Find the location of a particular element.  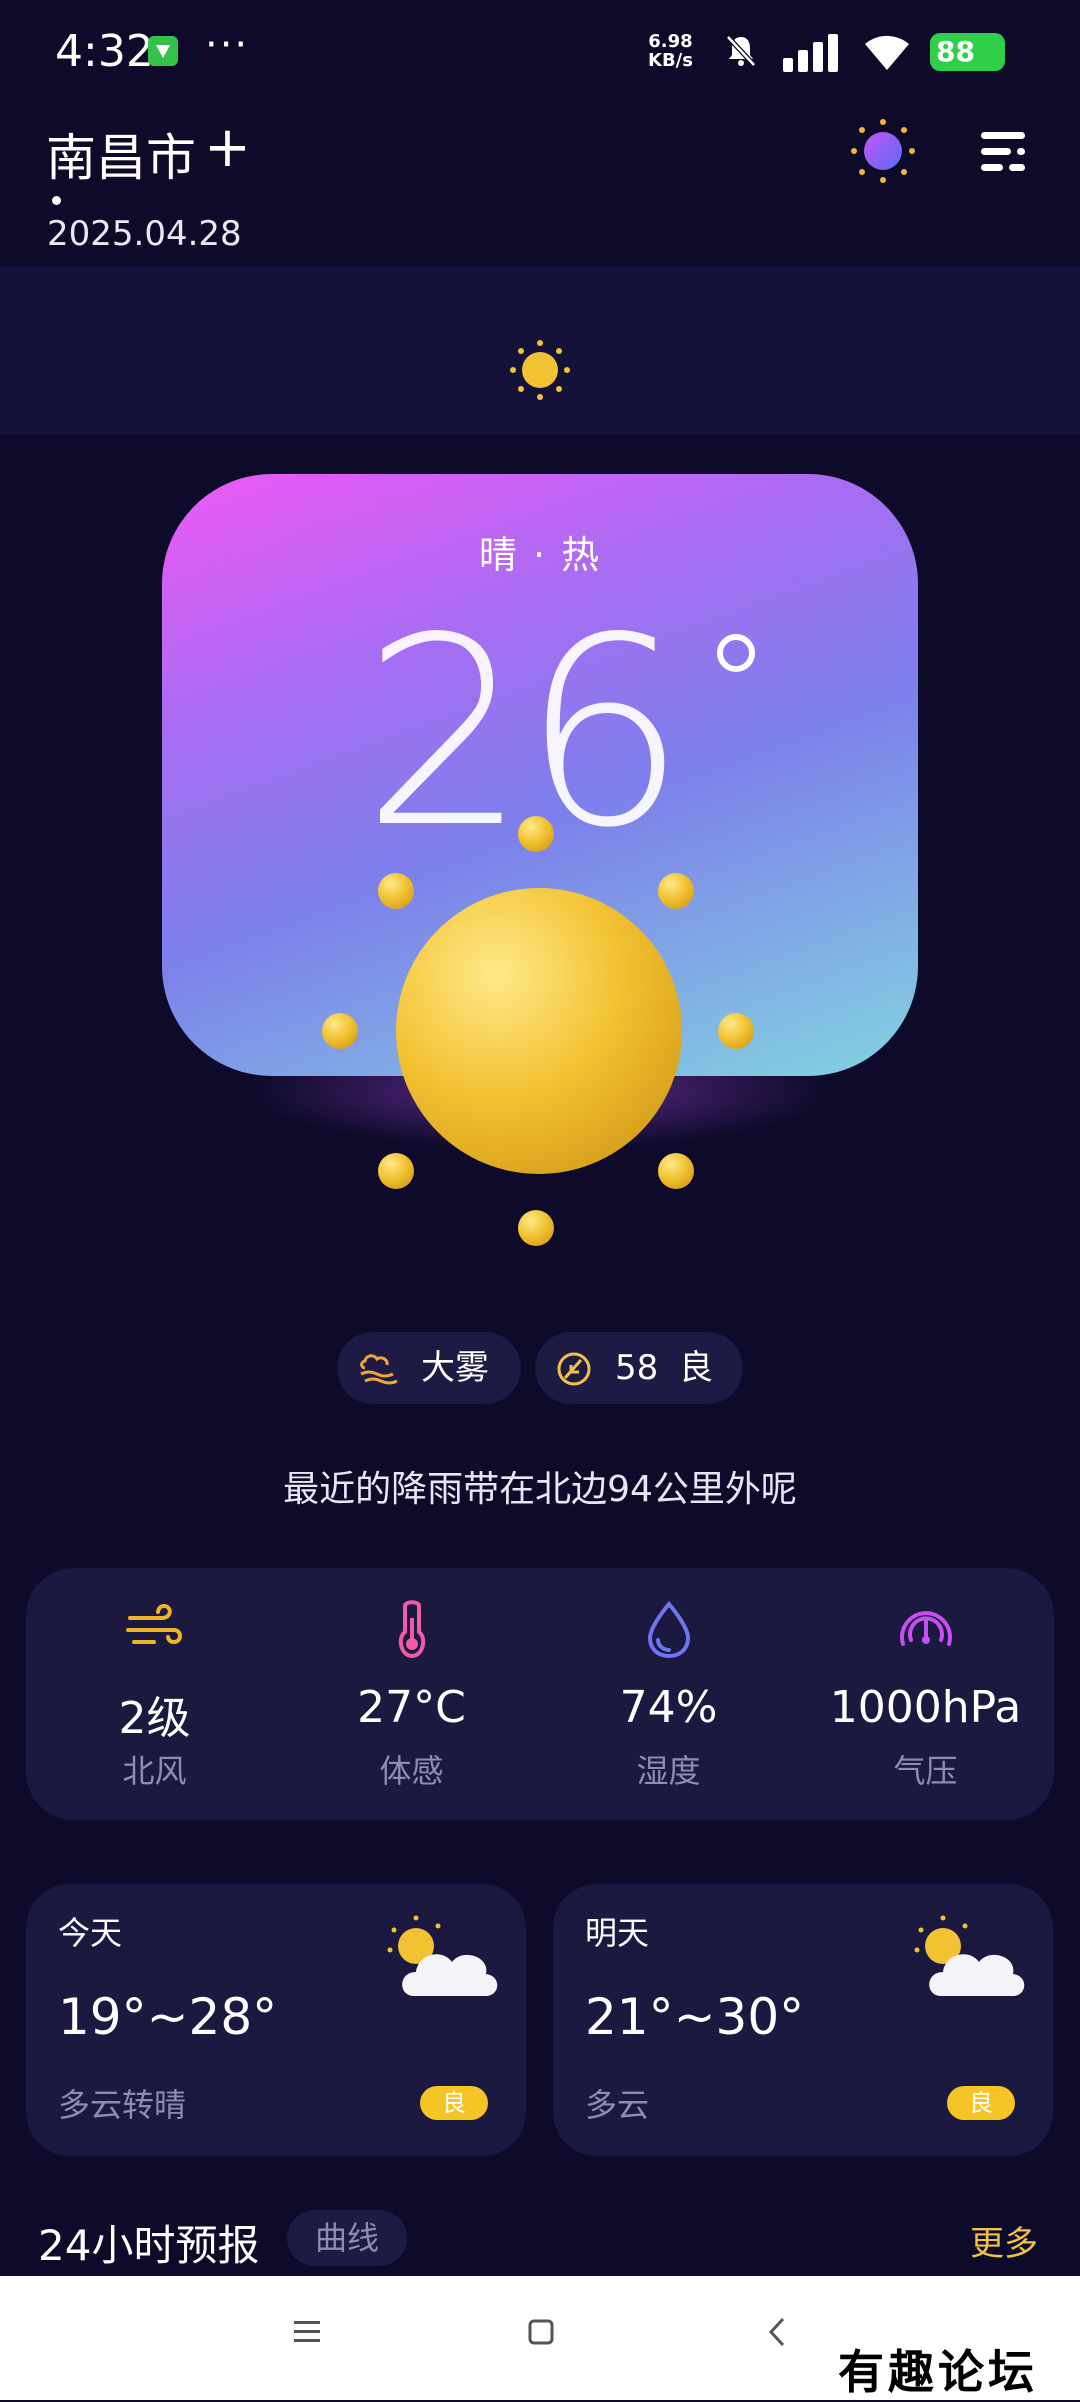

pressure-label: 气压 is located at coordinates (925, 1771).